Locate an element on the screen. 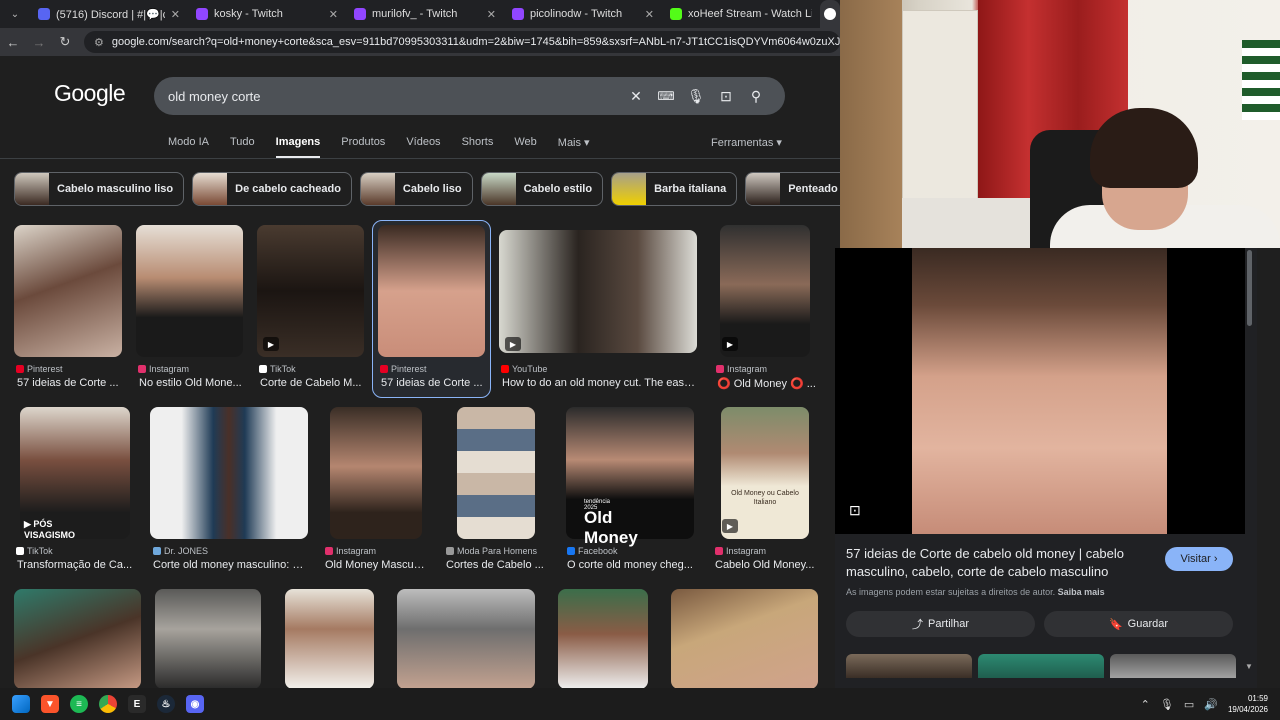 This screenshot has height=720, width=1280. tab-shorts: Shorts is located at coordinates (478, 147).